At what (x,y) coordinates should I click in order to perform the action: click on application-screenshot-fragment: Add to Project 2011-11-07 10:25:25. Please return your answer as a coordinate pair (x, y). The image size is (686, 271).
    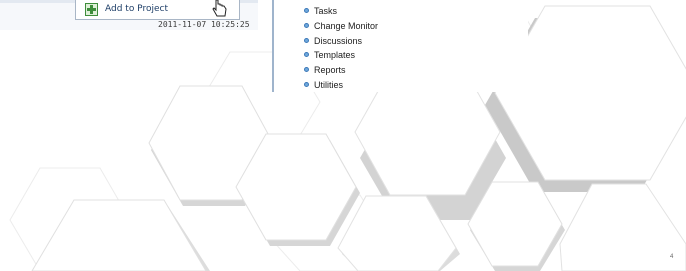
    Looking at the image, I should click on (129, 15).